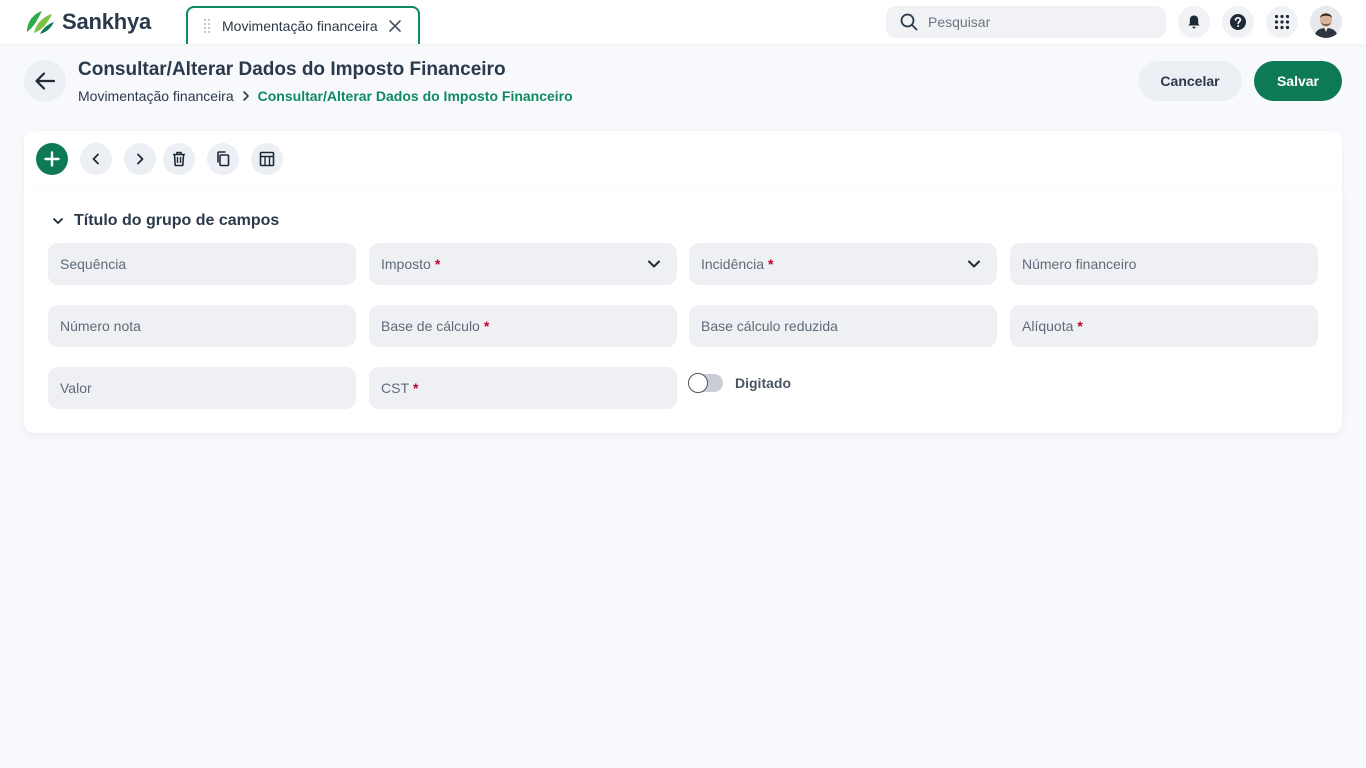 This screenshot has height=768, width=1366. I want to click on previous-record-button, so click(96, 159).